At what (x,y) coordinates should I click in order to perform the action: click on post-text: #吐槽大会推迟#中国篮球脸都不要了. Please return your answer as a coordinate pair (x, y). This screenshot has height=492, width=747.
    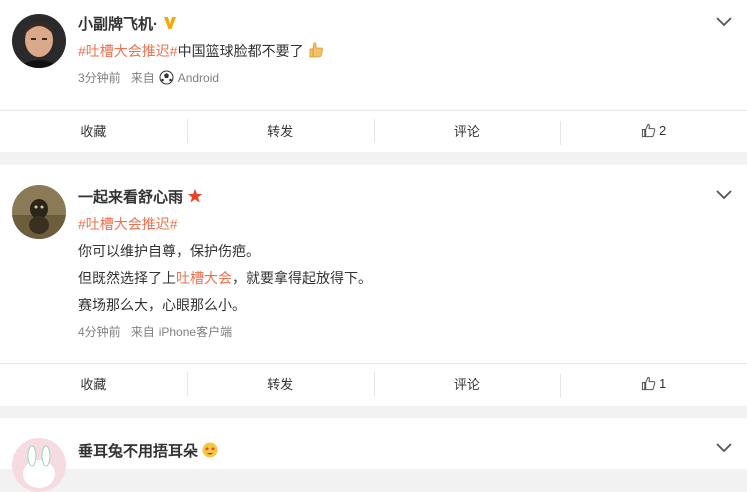
    Looking at the image, I should click on (201, 51).